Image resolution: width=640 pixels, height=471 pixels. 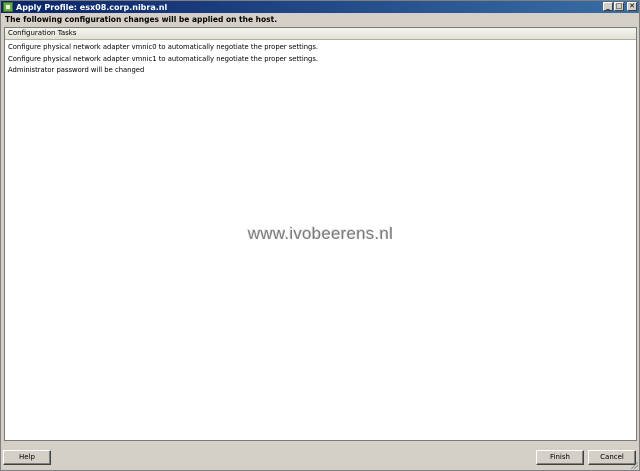 What do you see at coordinates (560, 457) in the screenshot?
I see `finish-button: Finish` at bounding box center [560, 457].